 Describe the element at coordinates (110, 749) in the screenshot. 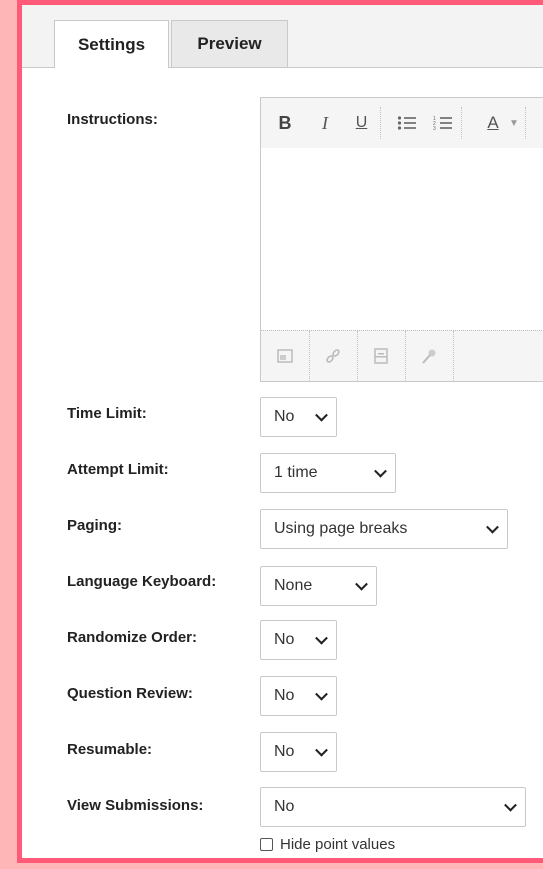

I see `resumable-label: Resumable:` at that location.